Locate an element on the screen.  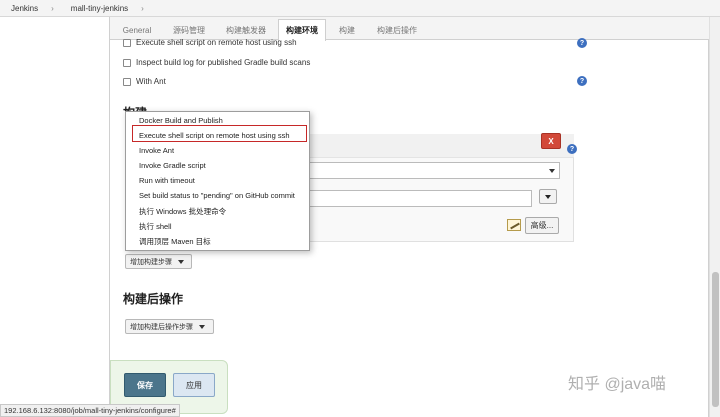
add-build-step-button: 增加构建步骤 is located at coordinates (158, 261).